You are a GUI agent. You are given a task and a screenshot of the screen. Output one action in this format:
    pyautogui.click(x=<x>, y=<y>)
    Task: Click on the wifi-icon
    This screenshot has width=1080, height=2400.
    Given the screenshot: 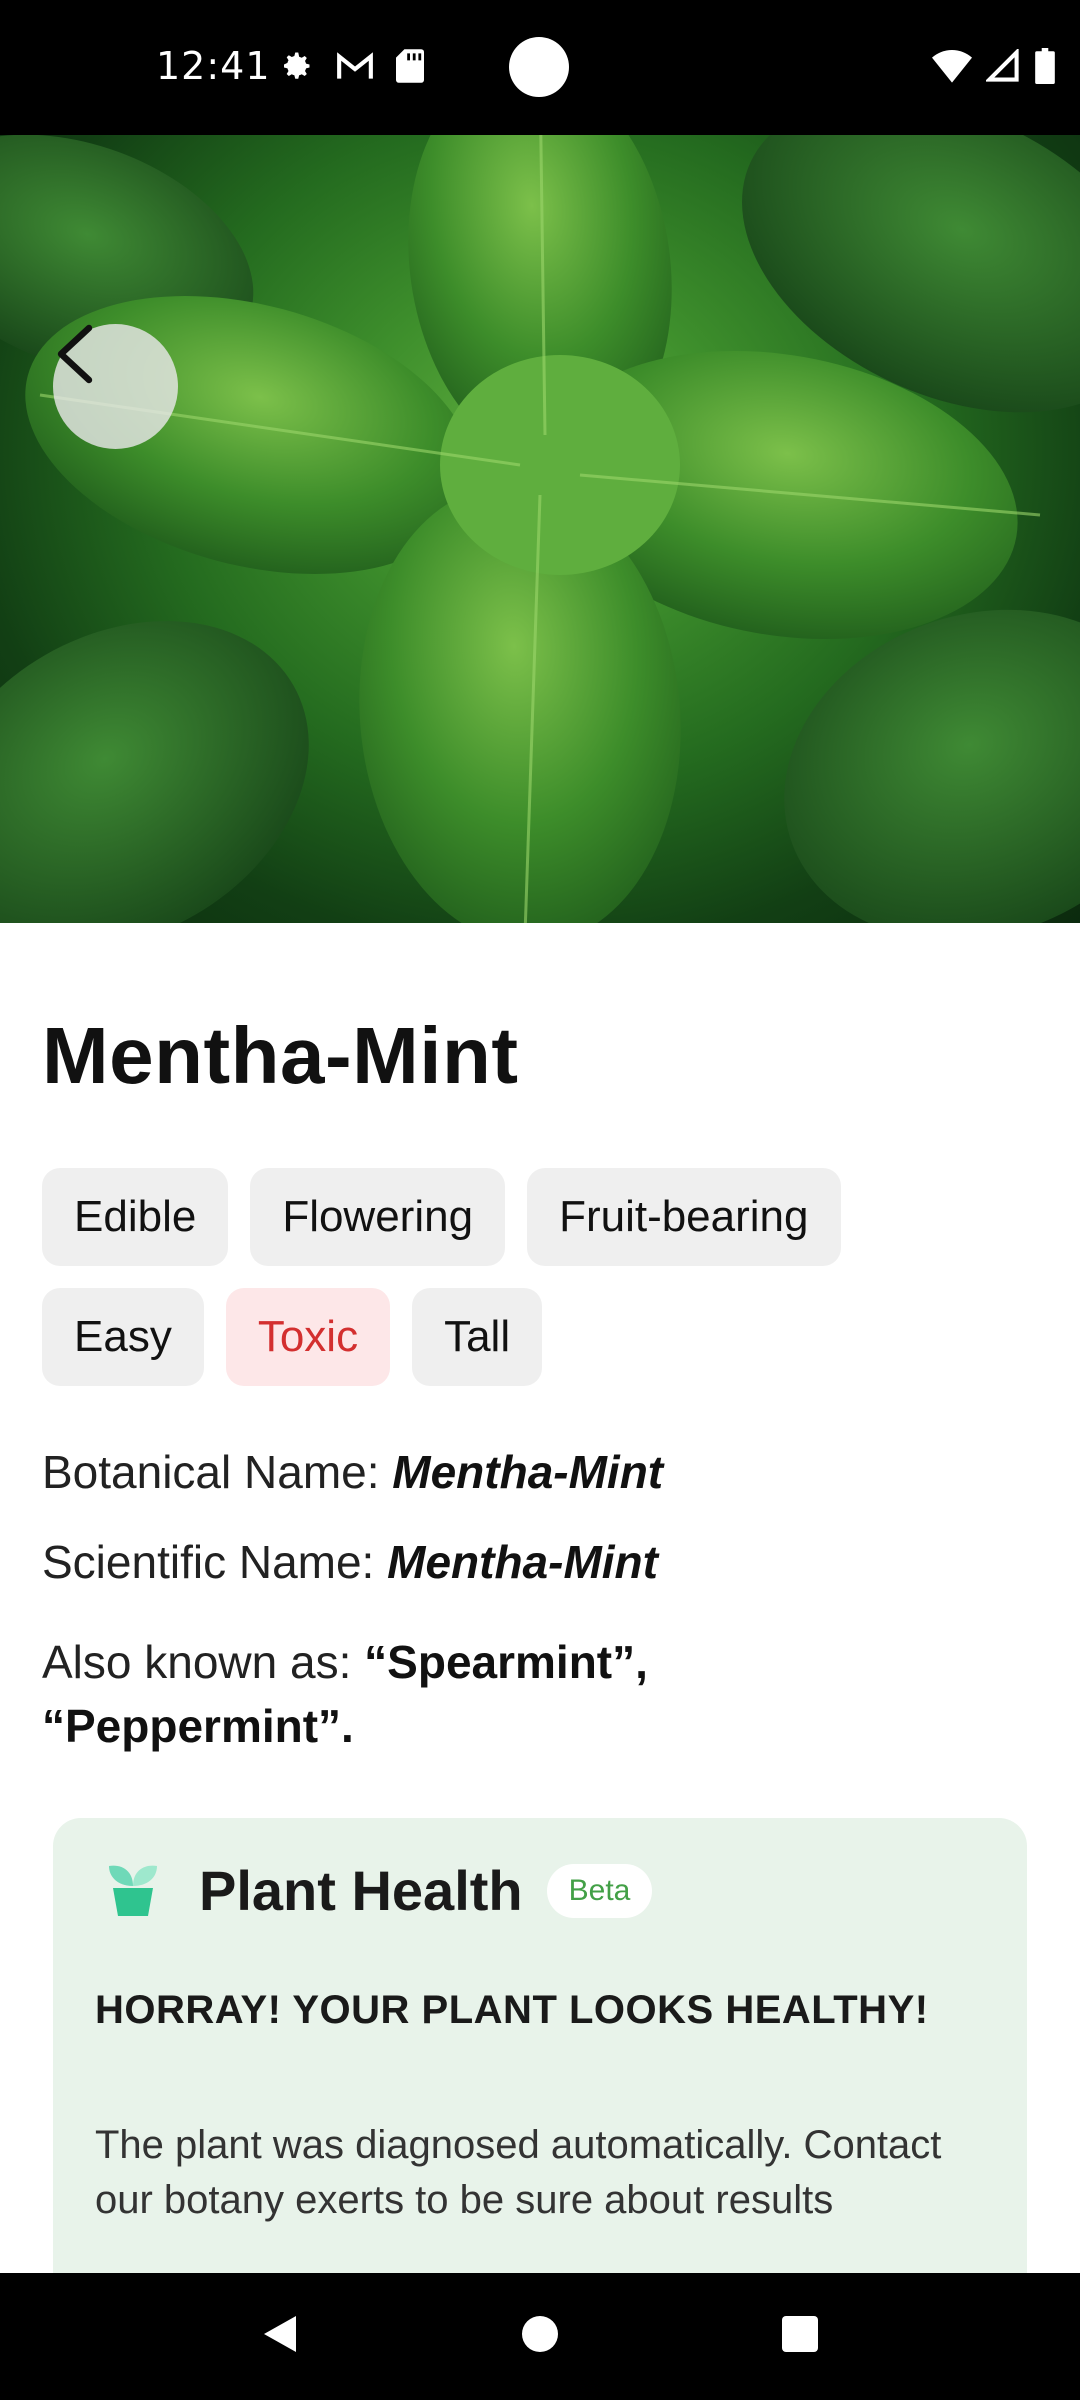 What is the action you would take?
    pyautogui.click(x=952, y=68)
    